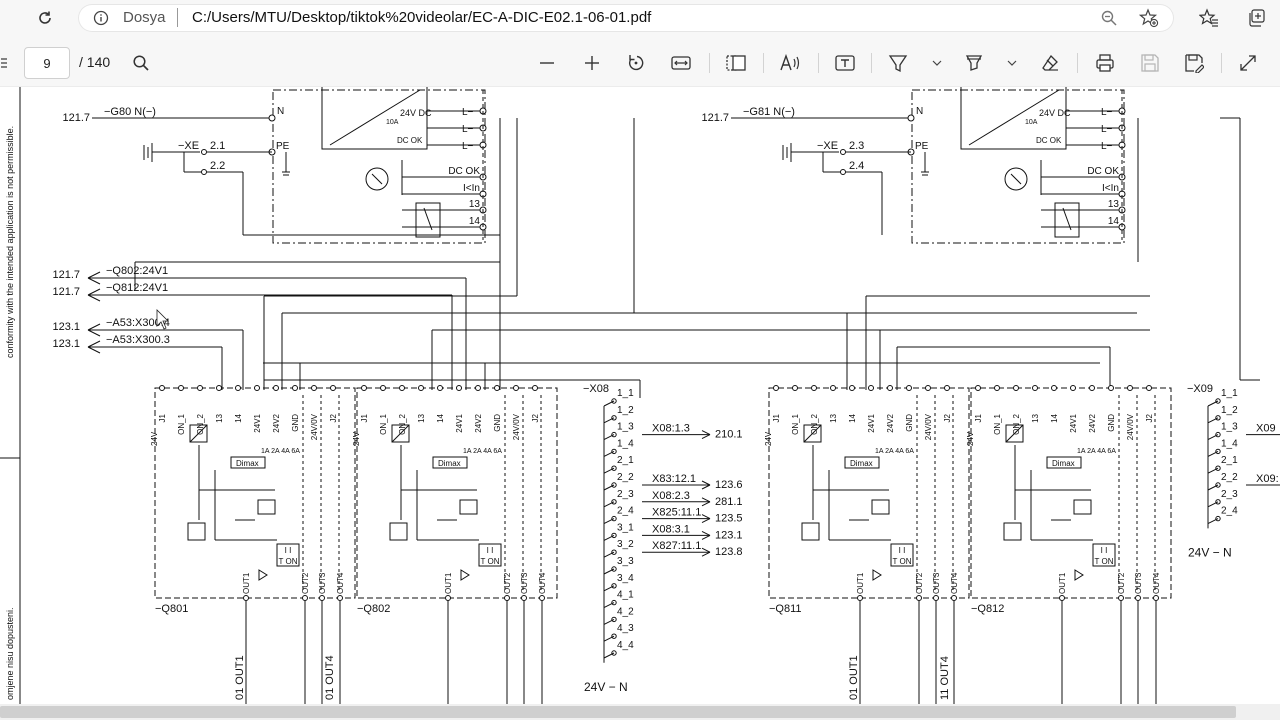 The height and width of the screenshot is (720, 1280). Describe the element at coordinates (625, 578) in the screenshot. I see `terminal-row-label: 3_4` at that location.